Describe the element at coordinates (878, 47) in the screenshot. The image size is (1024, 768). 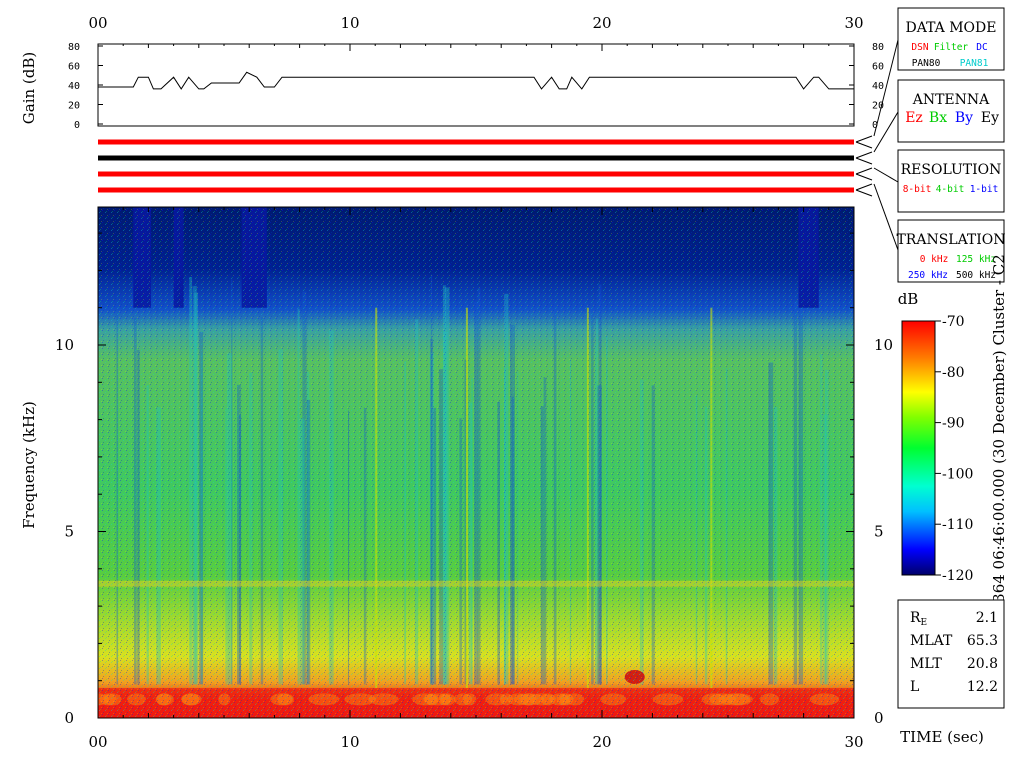
I see `gain-tick-label-right: 80` at that location.